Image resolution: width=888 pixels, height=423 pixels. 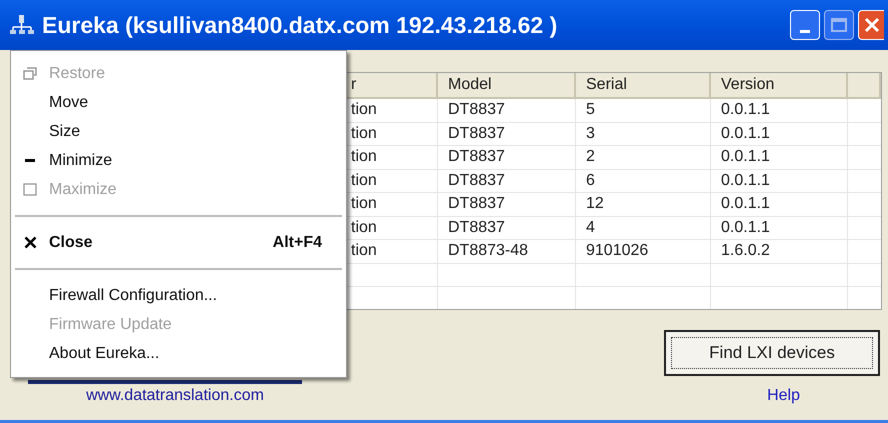 I want to click on find-devices-button: Find LXI devices, so click(x=772, y=353).